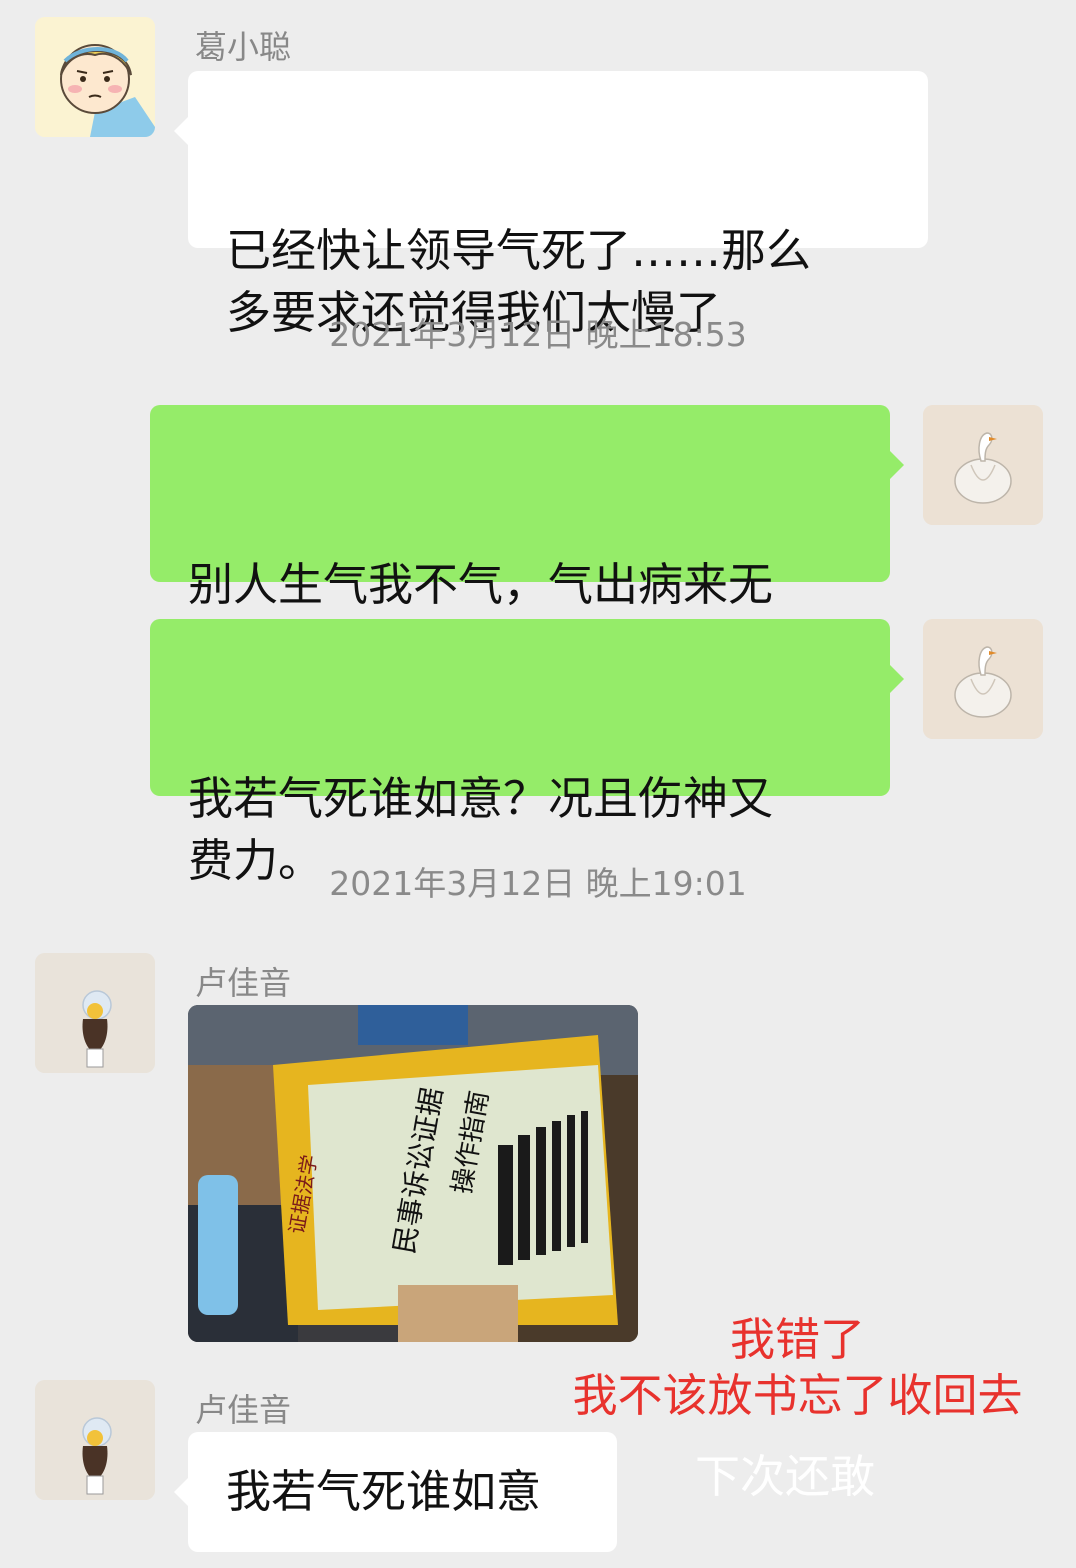  Describe the element at coordinates (527, 539) in the screenshot. I see `message-bubble-outgoing: 别人生气我不气，气出病来无 人替。` at that location.